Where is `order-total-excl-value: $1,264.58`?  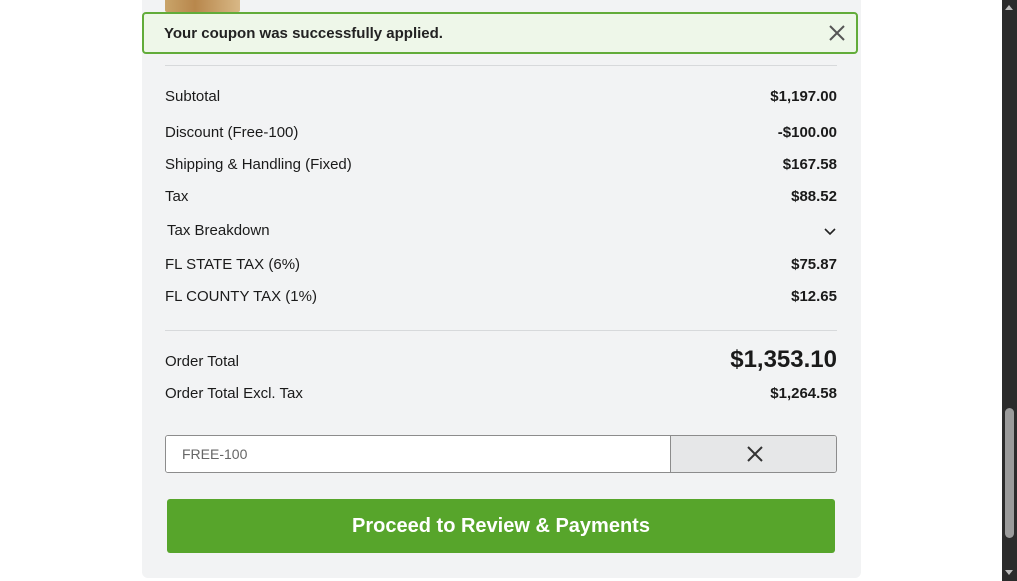 order-total-excl-value: $1,264.58 is located at coordinates (803, 393).